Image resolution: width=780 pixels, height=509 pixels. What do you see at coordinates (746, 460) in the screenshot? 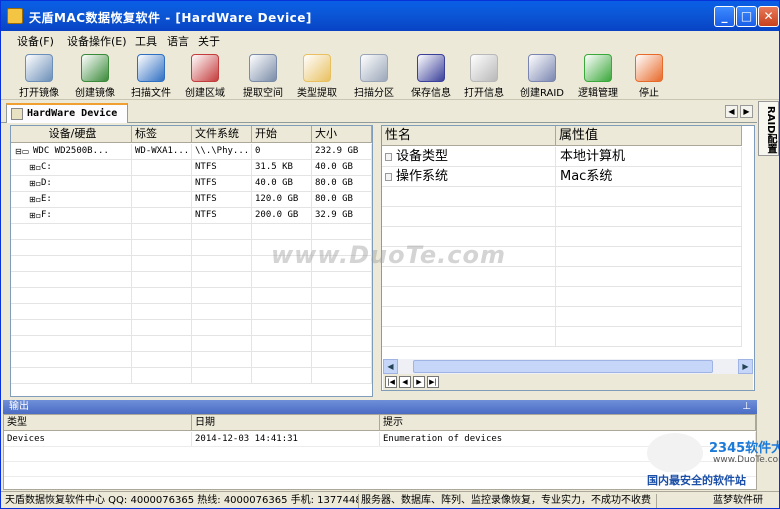
I see `logo-url: www.DuoTe.com` at bounding box center [746, 460].